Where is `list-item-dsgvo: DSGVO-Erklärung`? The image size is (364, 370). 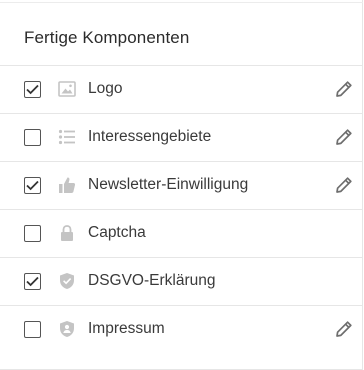 list-item-dsgvo: DSGVO-Erklärung is located at coordinates (181, 281).